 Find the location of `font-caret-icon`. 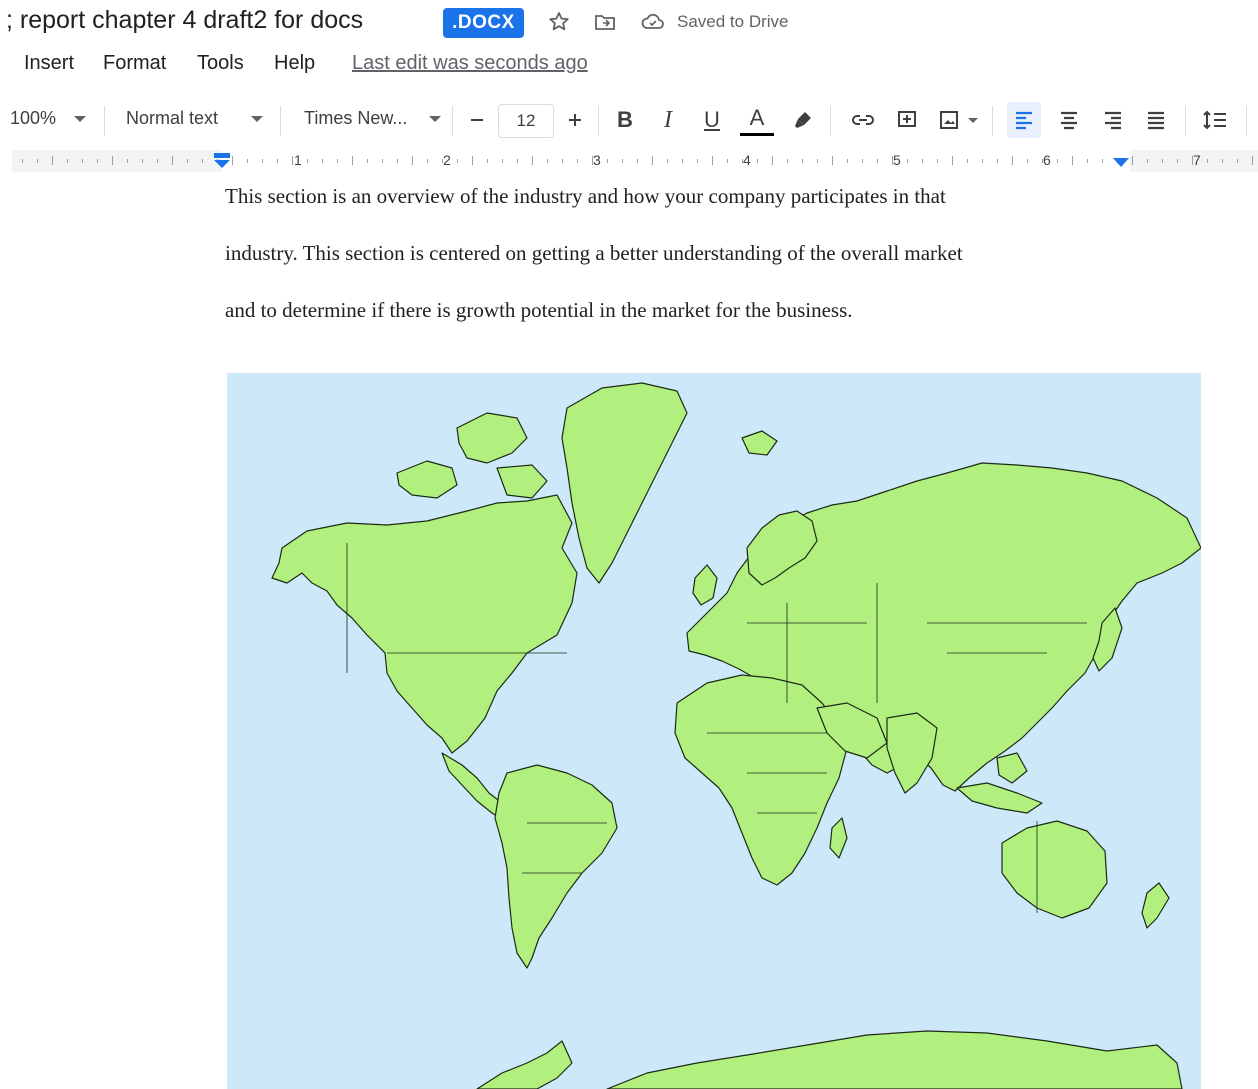

font-caret-icon is located at coordinates (435, 119).